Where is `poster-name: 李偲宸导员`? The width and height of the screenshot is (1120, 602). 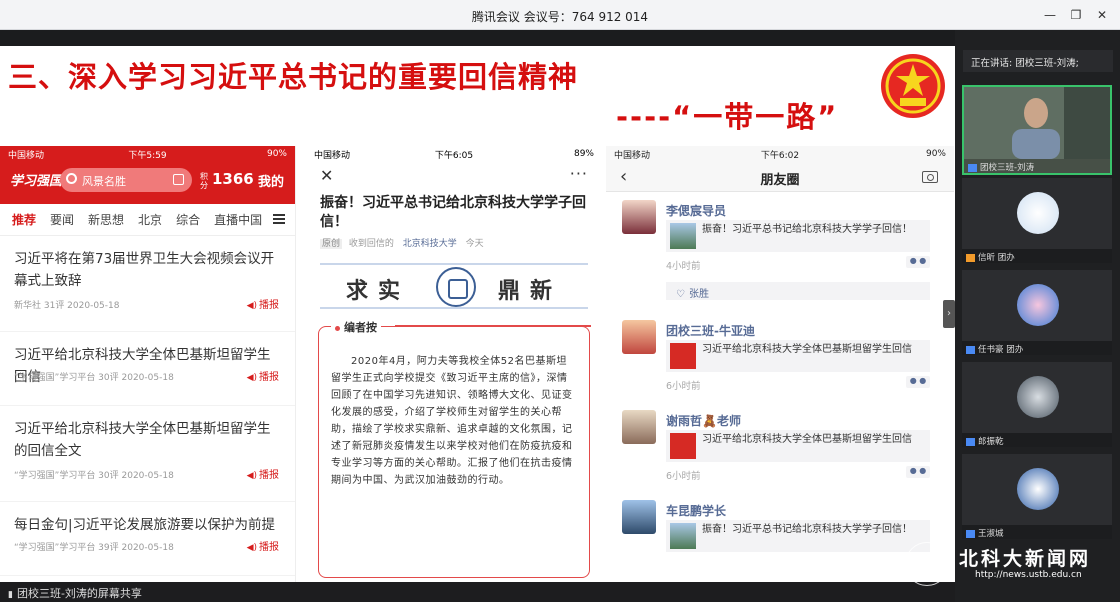 poster-name: 李偲宸导员 is located at coordinates (696, 210).